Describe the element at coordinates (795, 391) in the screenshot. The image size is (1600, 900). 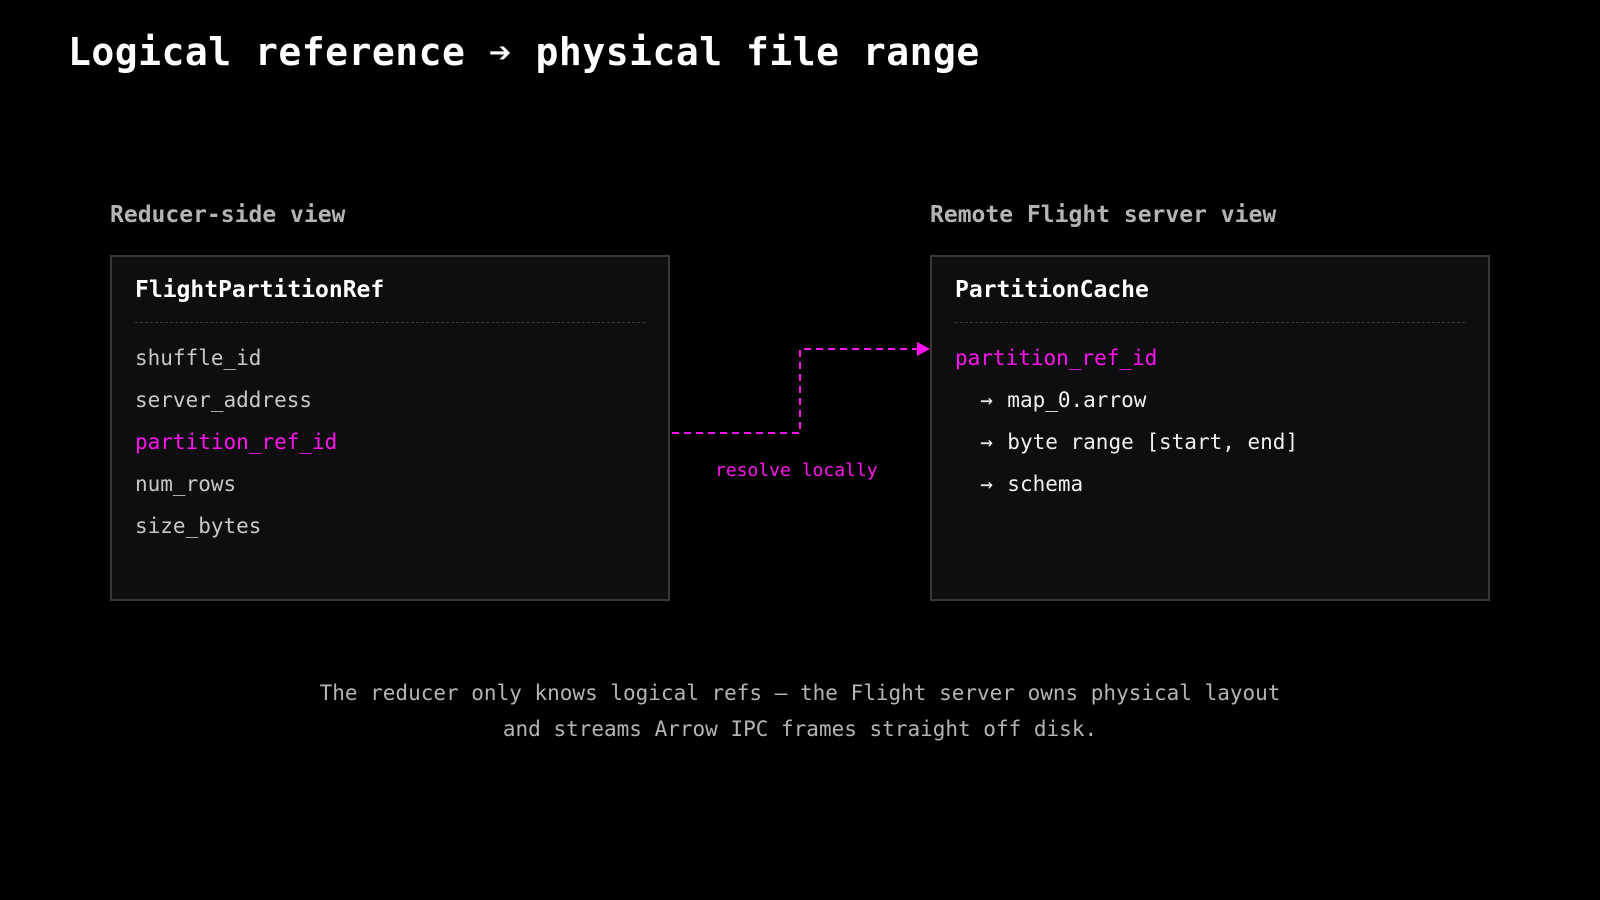
I see `connector-line` at that location.